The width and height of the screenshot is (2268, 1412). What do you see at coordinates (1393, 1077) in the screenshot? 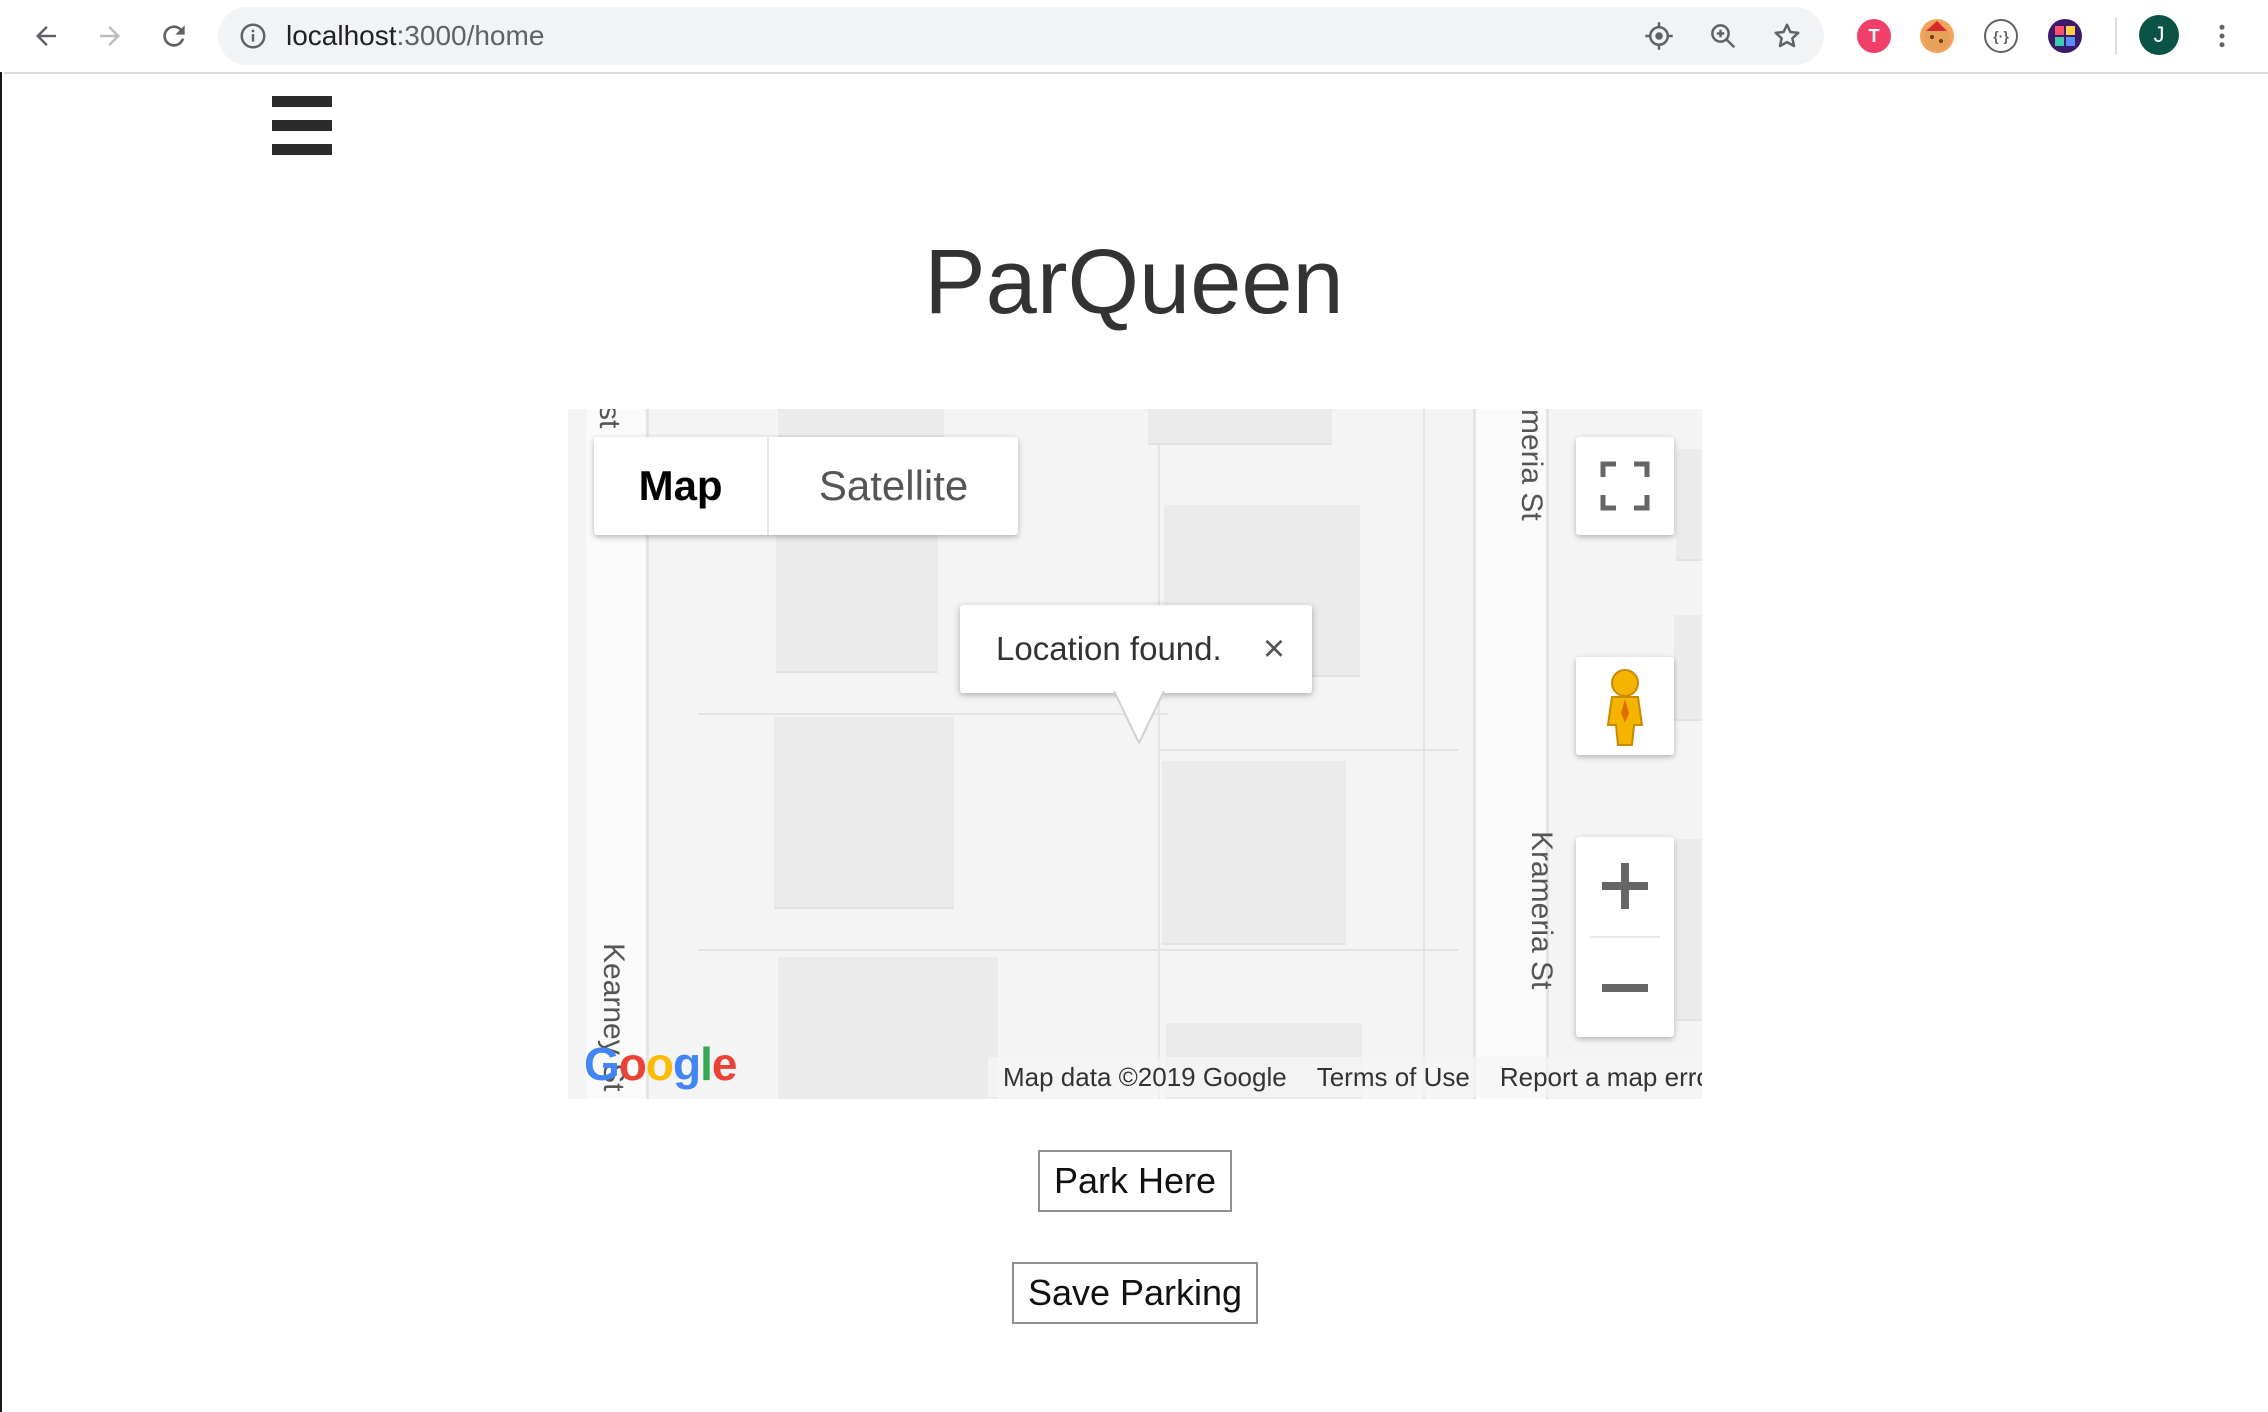
I see `terms-of-use-link: Terms of Use` at bounding box center [1393, 1077].